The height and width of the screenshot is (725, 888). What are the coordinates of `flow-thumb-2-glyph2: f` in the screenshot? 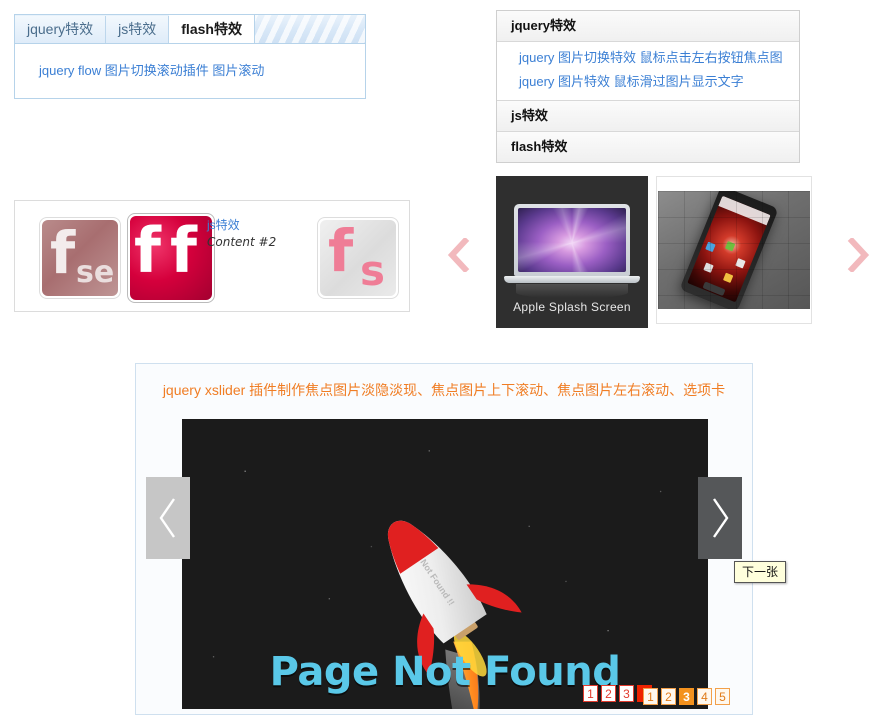 It's located at (183, 251).